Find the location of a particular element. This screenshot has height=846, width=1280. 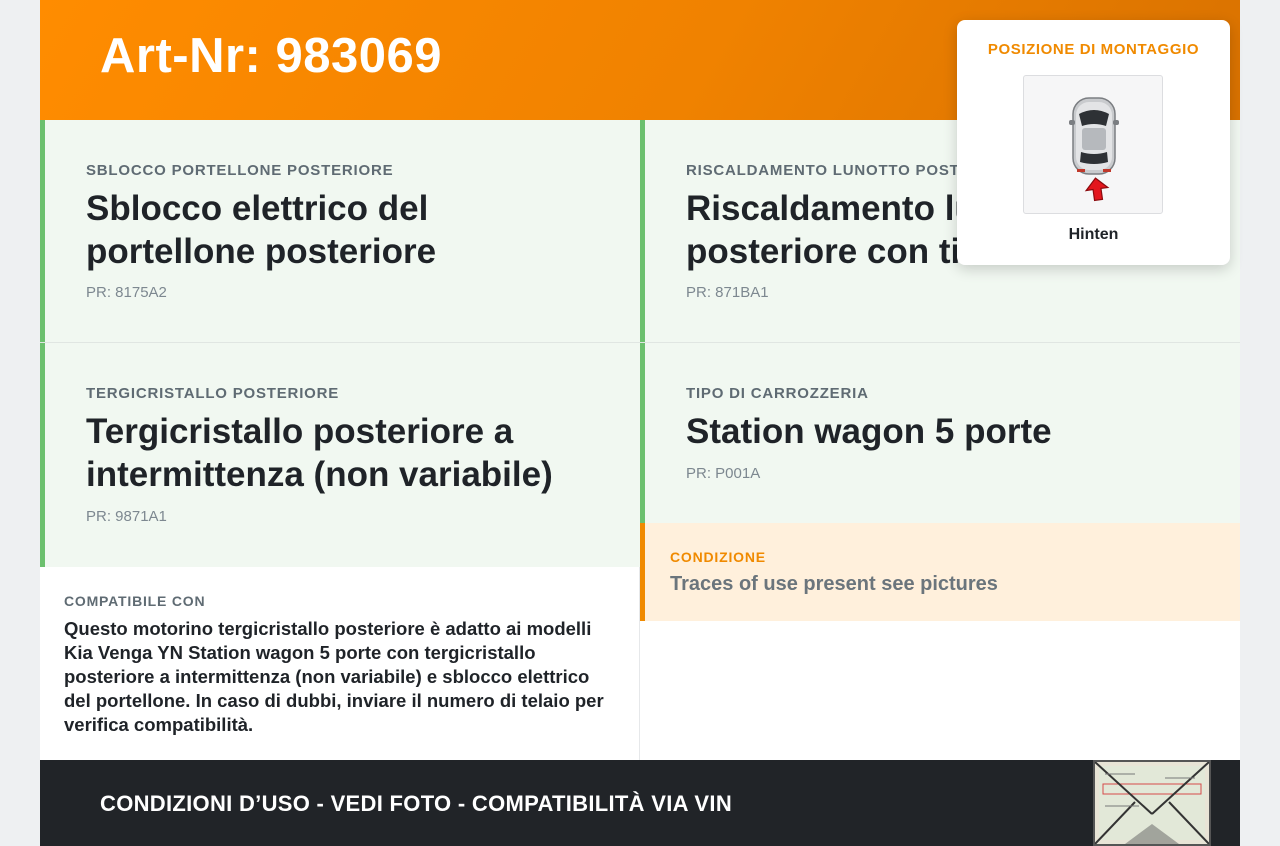

car-diagram is located at coordinates (1093, 144).